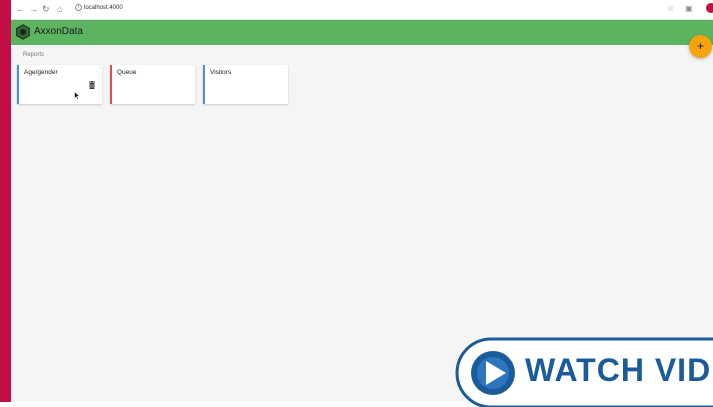  I want to click on watch-video-overlay: WATCH VID, so click(584, 372).